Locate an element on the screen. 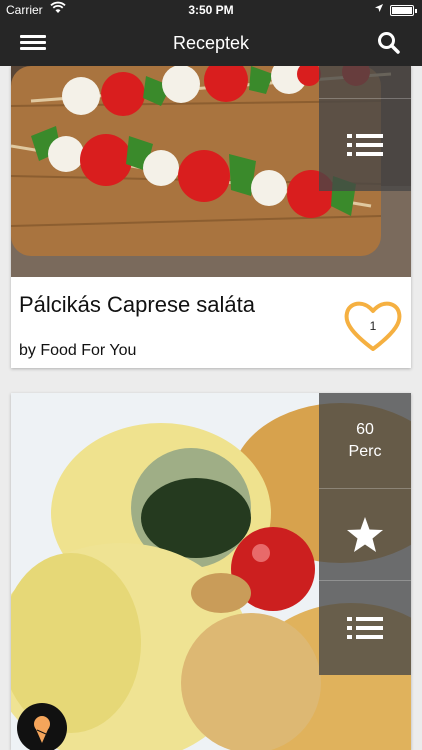 The height and width of the screenshot is (750, 422). status-bar: Carrier 3:50 PM is located at coordinates (211, 10).